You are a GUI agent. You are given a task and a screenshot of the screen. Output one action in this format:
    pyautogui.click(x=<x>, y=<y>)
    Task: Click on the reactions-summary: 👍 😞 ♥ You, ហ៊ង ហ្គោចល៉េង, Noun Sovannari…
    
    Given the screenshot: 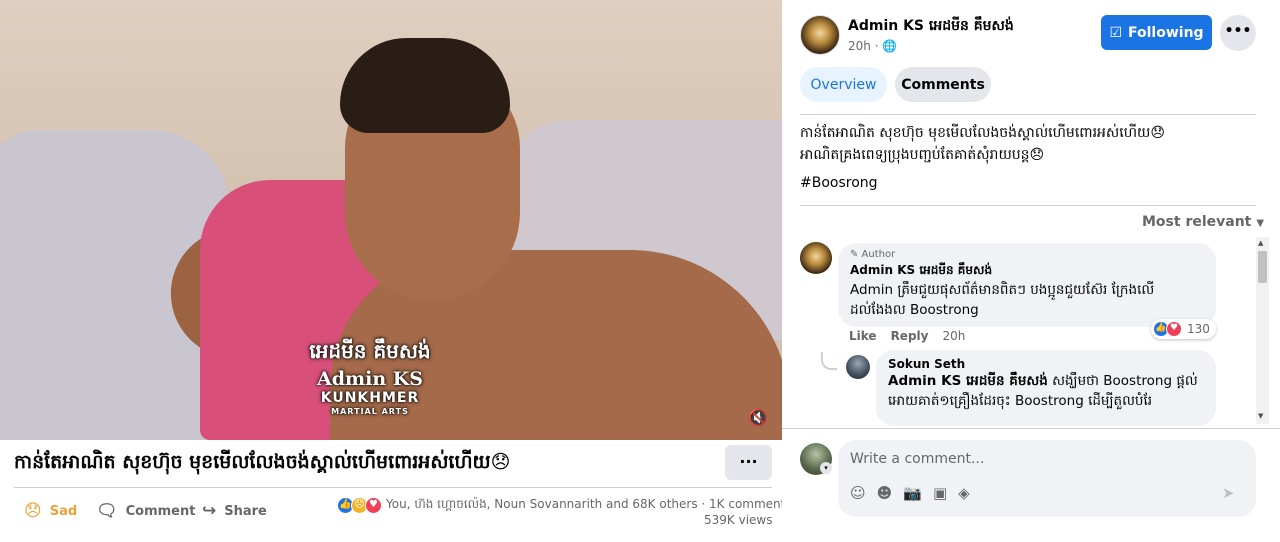 What is the action you would take?
    pyautogui.click(x=568, y=505)
    